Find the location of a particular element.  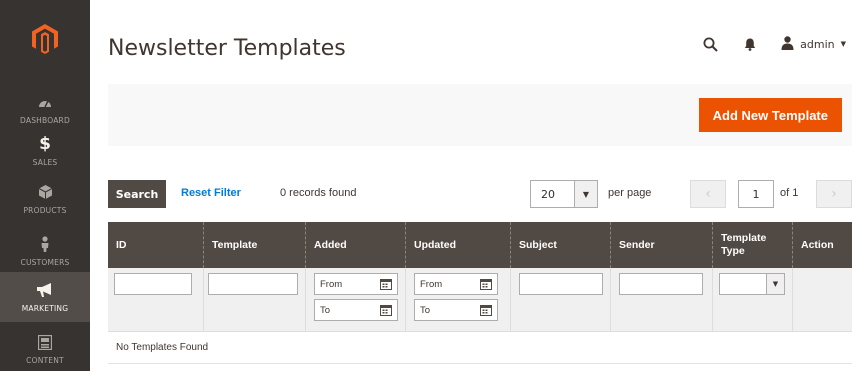

previous-page-button: ‹ is located at coordinates (708, 194).